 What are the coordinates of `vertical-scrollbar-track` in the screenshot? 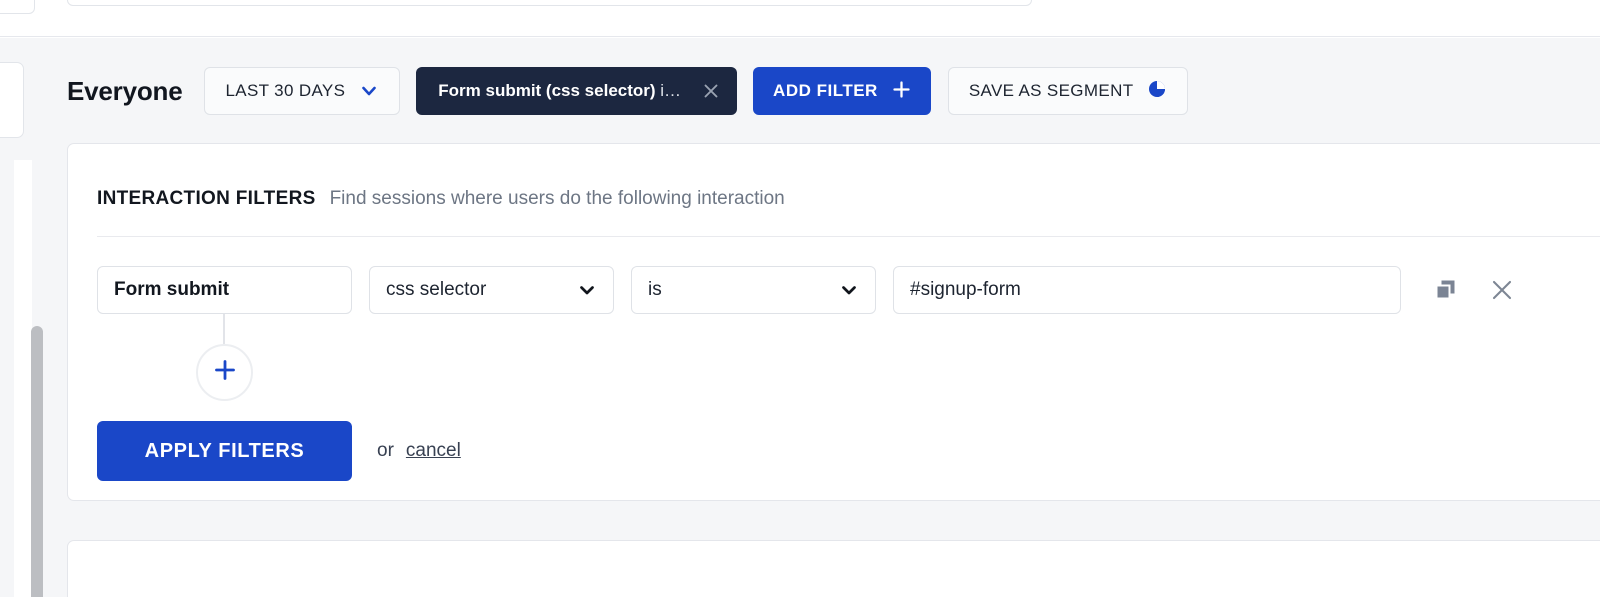 It's located at (28, 378).